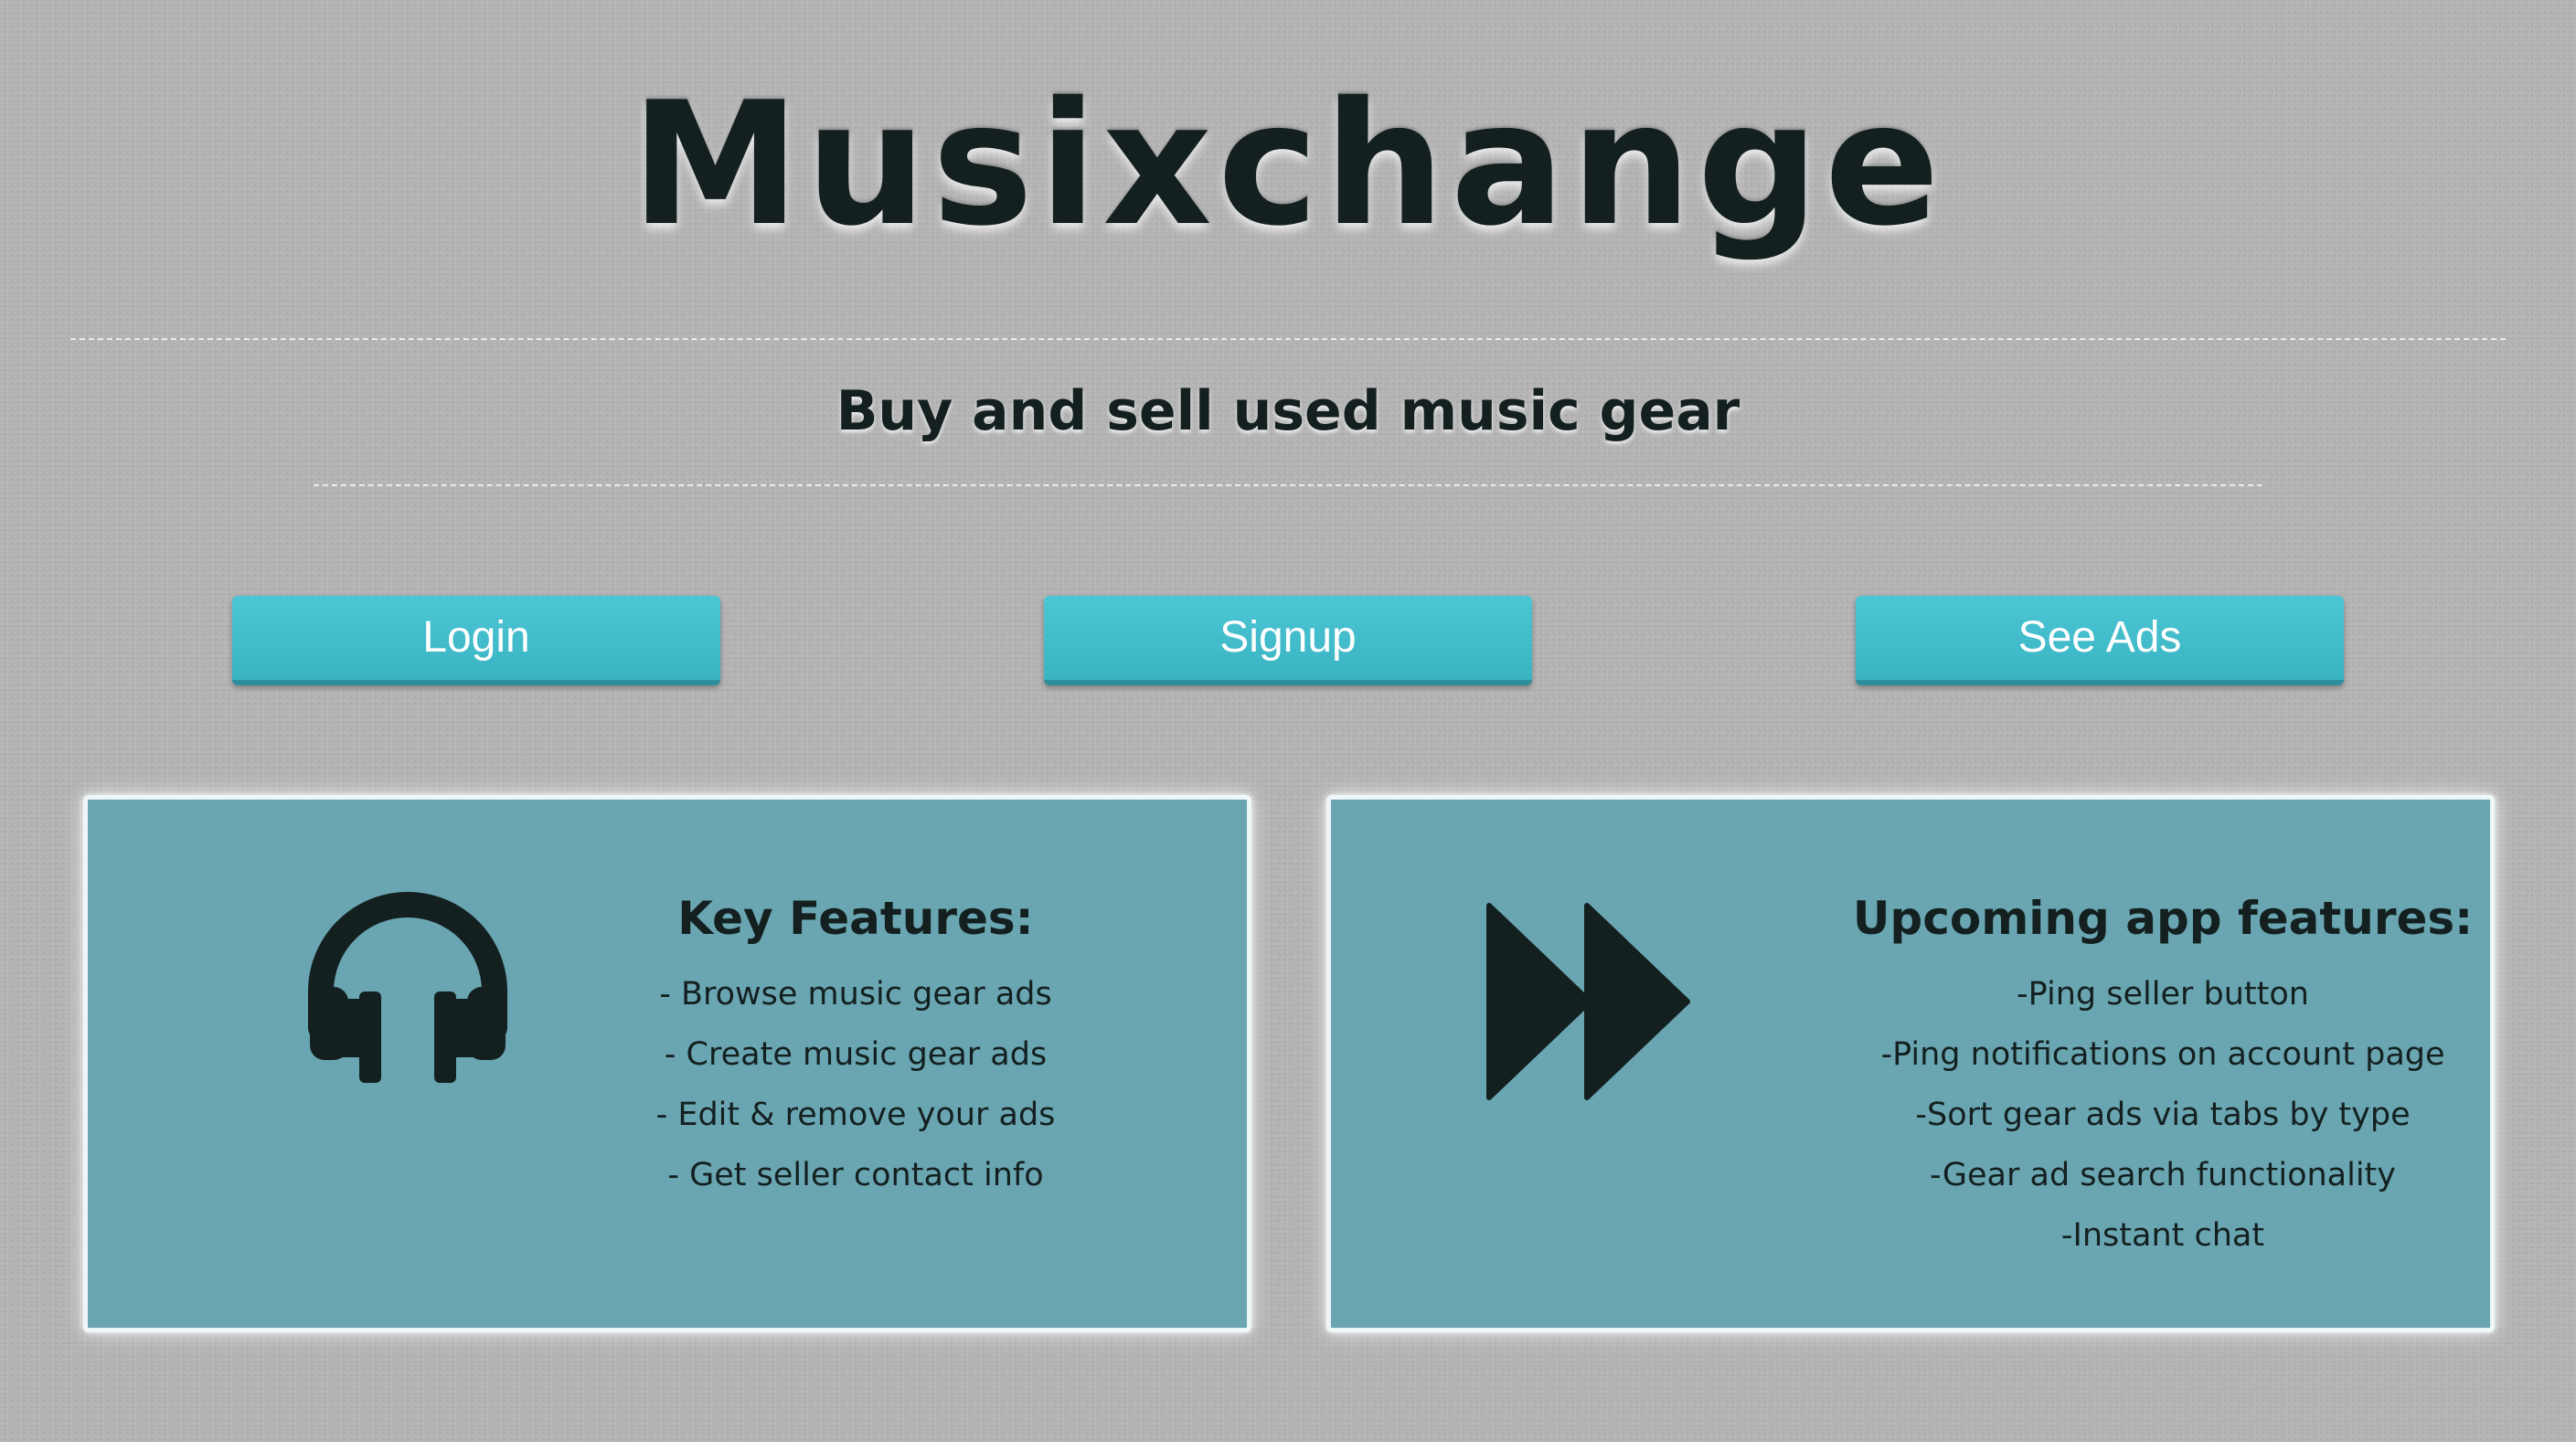 The image size is (2576, 1442). What do you see at coordinates (2163, 918) in the screenshot?
I see `upcoming-features-heading: Upcoming app features:` at bounding box center [2163, 918].